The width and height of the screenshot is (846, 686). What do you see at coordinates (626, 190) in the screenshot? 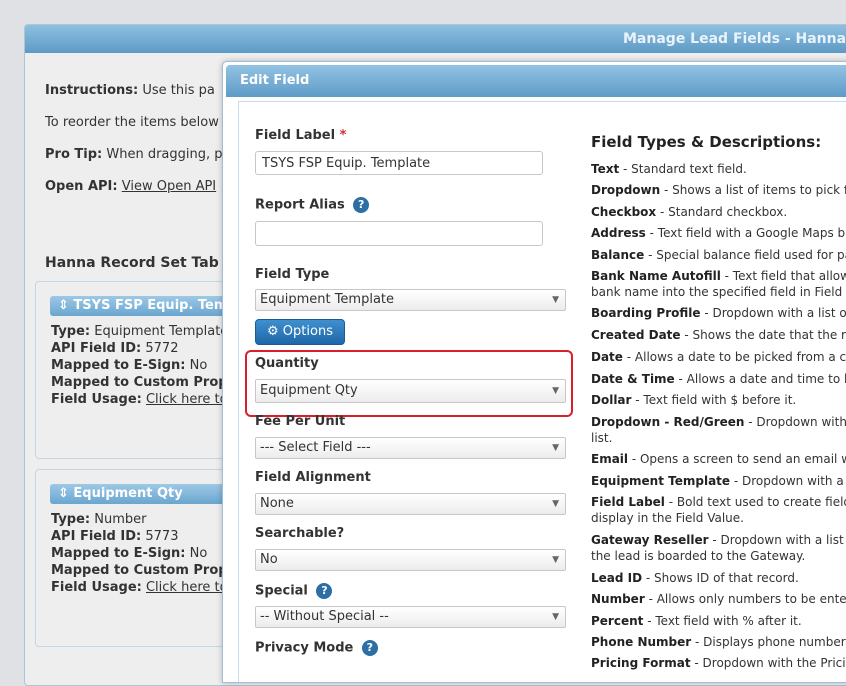
I see `field-type-name: Dropdown` at bounding box center [626, 190].